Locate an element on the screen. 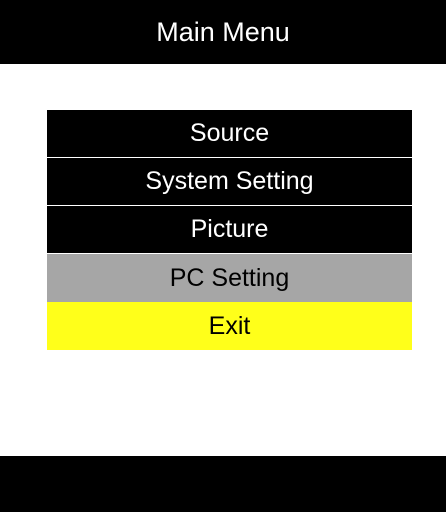 The image size is (446, 512). menu-item-source: Source is located at coordinates (229, 134).